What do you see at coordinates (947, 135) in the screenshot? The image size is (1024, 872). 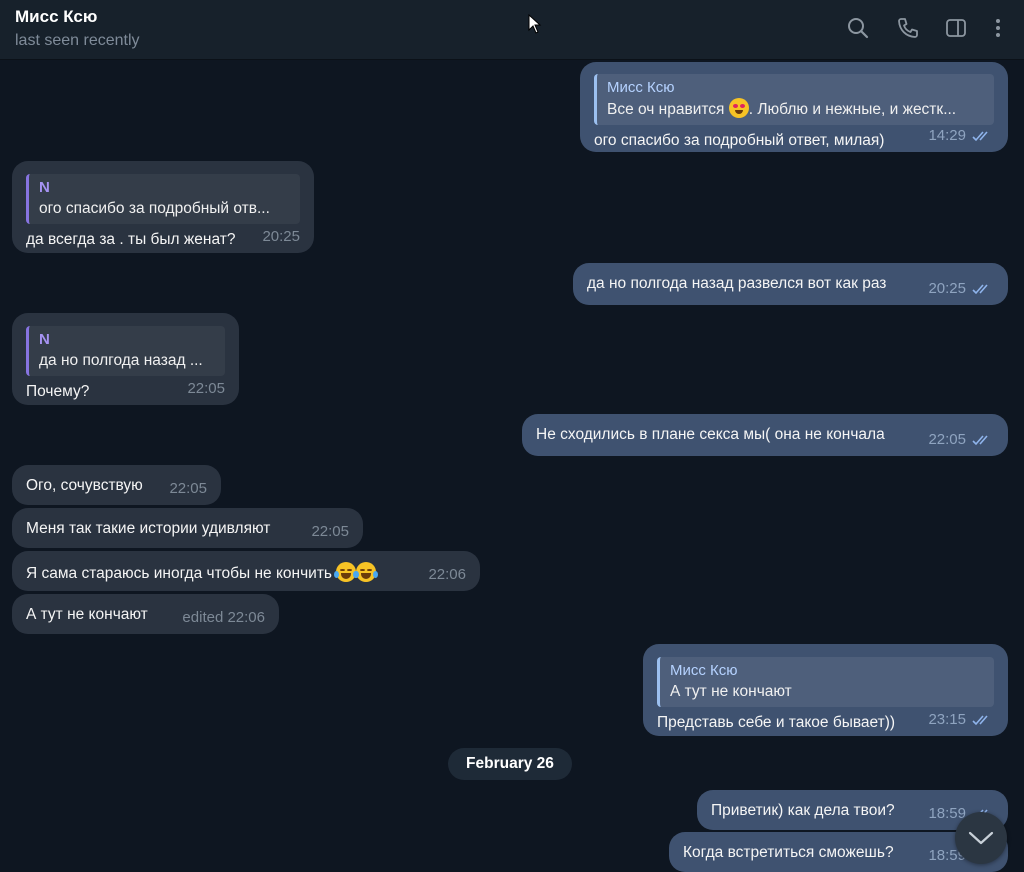 I see `message-time: 14:29` at bounding box center [947, 135].